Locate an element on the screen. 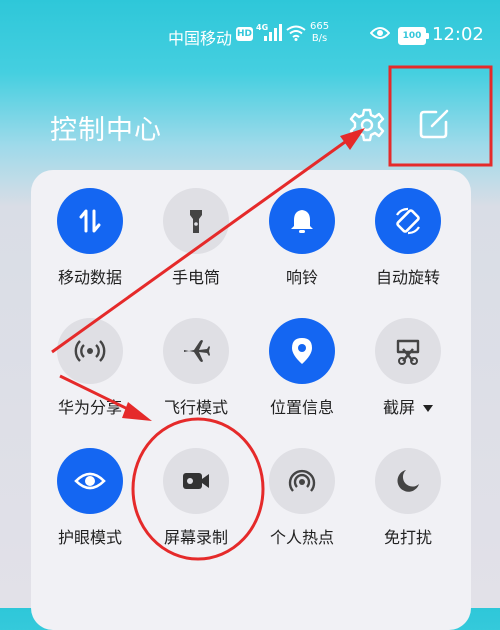 The height and width of the screenshot is (630, 500). tile-screenshot: 截屏 is located at coordinates (408, 378).